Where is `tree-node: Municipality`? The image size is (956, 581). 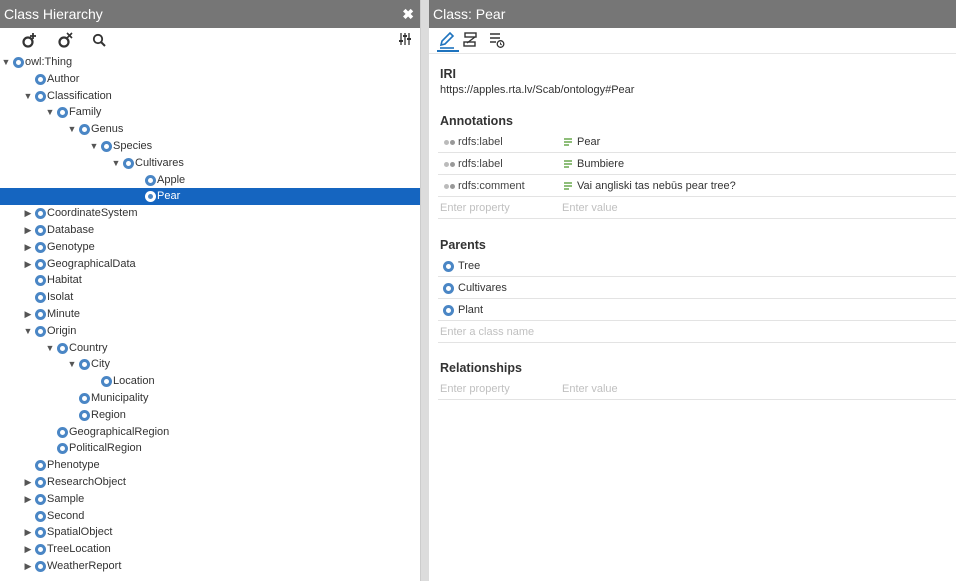
tree-node: Municipality is located at coordinates (210, 398).